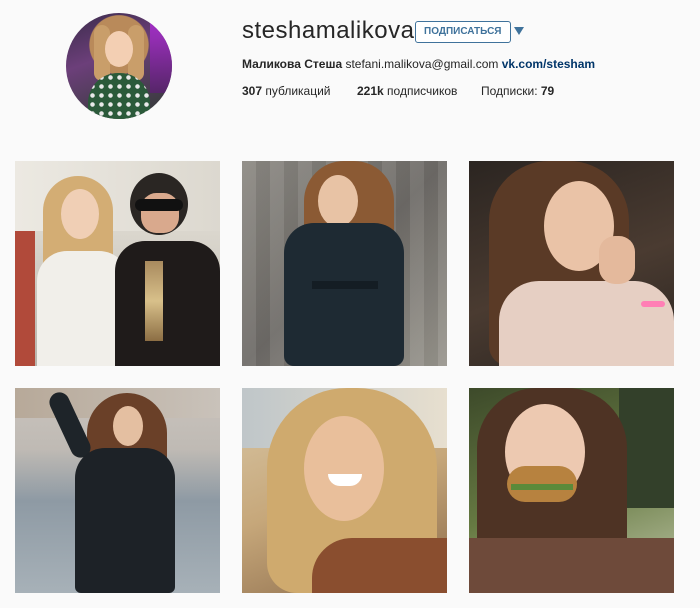  What do you see at coordinates (161, 58) in the screenshot?
I see `avatar-background-light` at bounding box center [161, 58].